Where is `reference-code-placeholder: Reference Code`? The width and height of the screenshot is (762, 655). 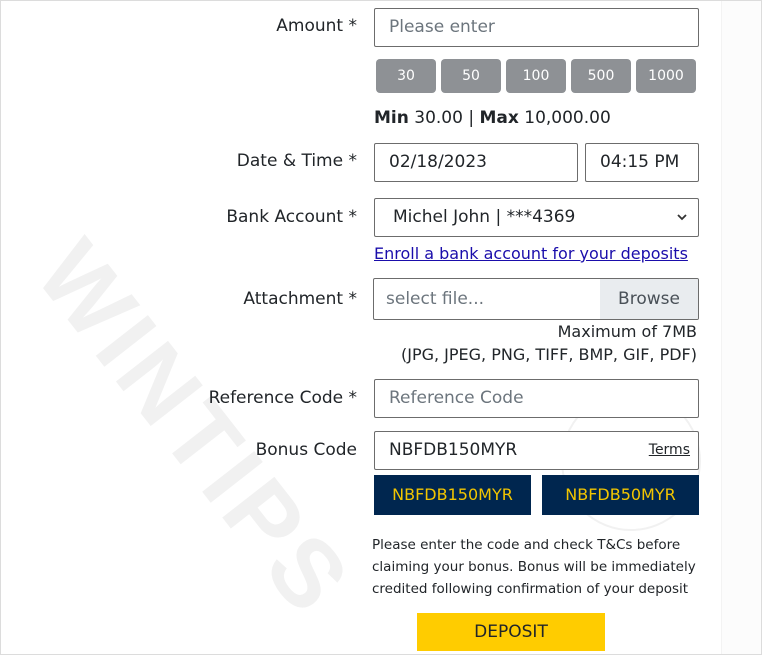
reference-code-placeholder: Reference Code is located at coordinates (456, 398).